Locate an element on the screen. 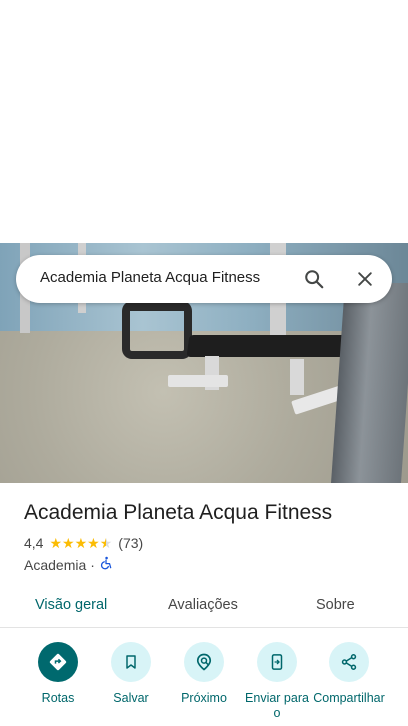 The width and height of the screenshot is (408, 726). share-button: Compartilhar is located at coordinates (349, 674).